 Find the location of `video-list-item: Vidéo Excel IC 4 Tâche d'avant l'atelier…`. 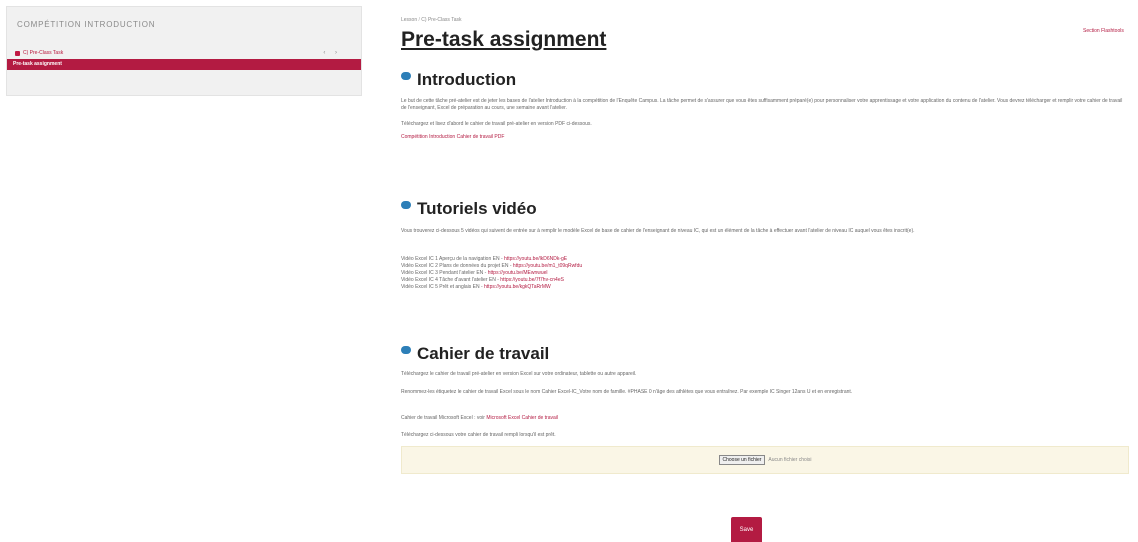

video-list-item: Vidéo Excel IC 4 Tâche d'avant l'atelier… is located at coordinates (491, 280).